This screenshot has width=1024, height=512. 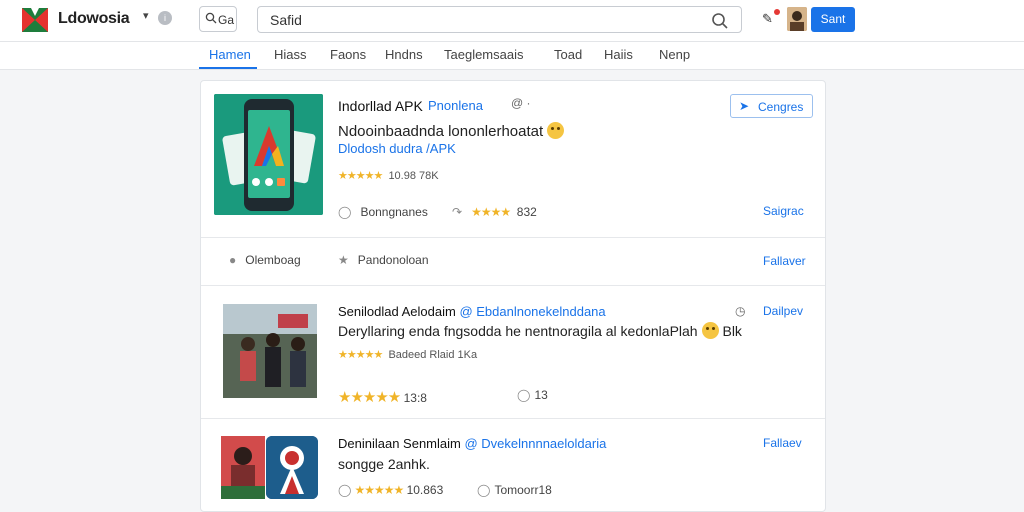 What do you see at coordinates (771, 106) in the screenshot?
I see `compare-button: ➤ Cengres` at bounding box center [771, 106].